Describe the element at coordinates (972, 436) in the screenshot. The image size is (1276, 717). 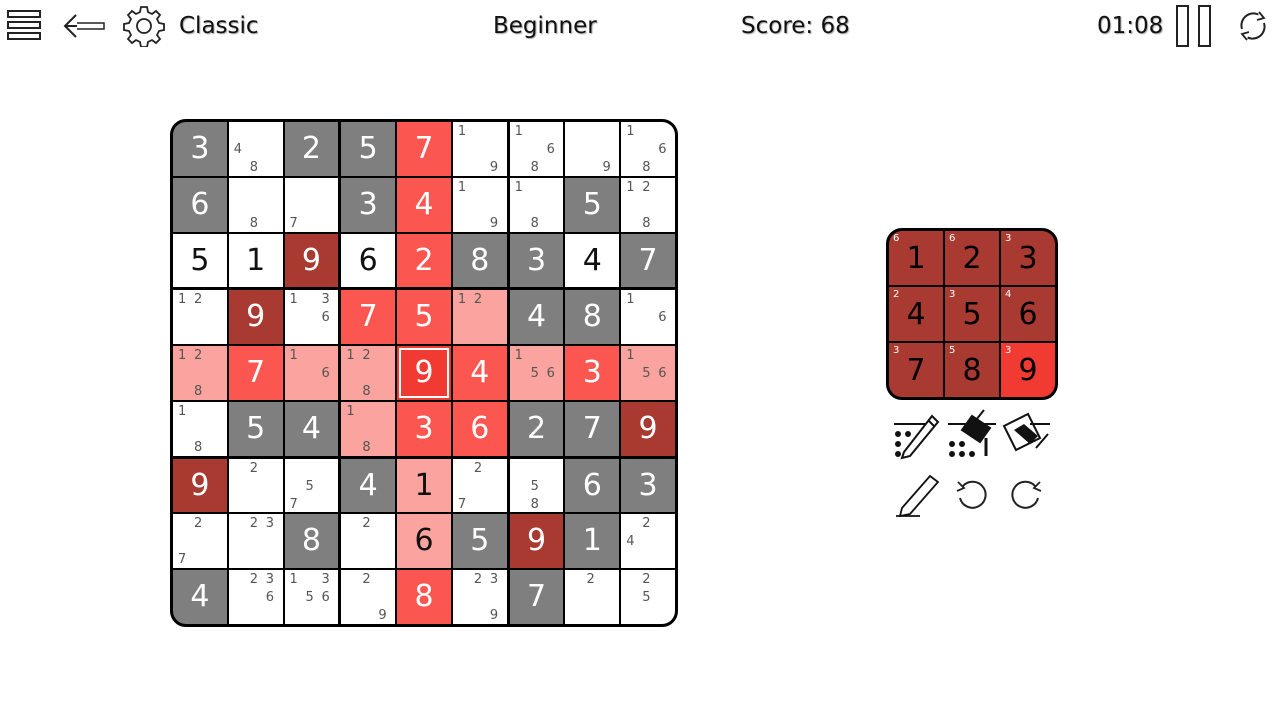
I see `fill-notes-icon` at that location.